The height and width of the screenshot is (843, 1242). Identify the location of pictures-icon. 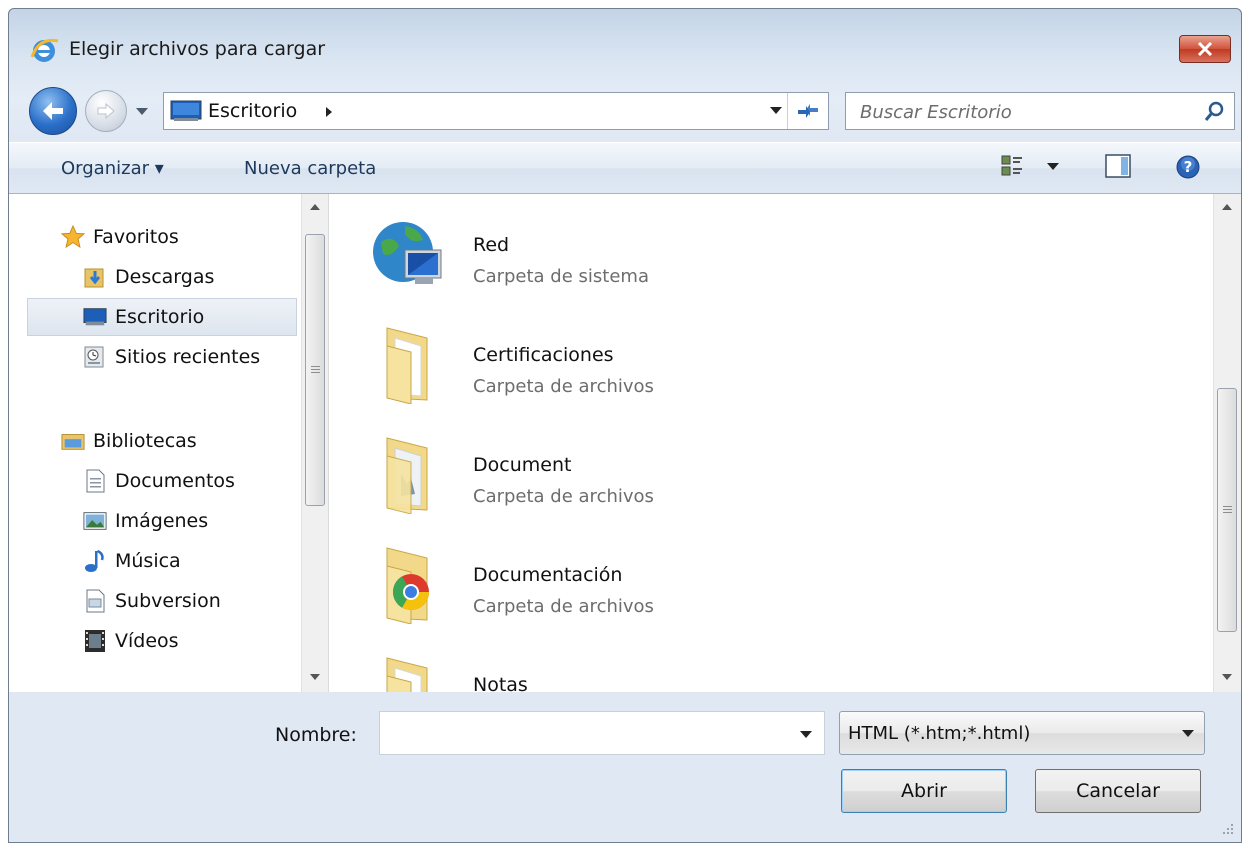
(95, 521).